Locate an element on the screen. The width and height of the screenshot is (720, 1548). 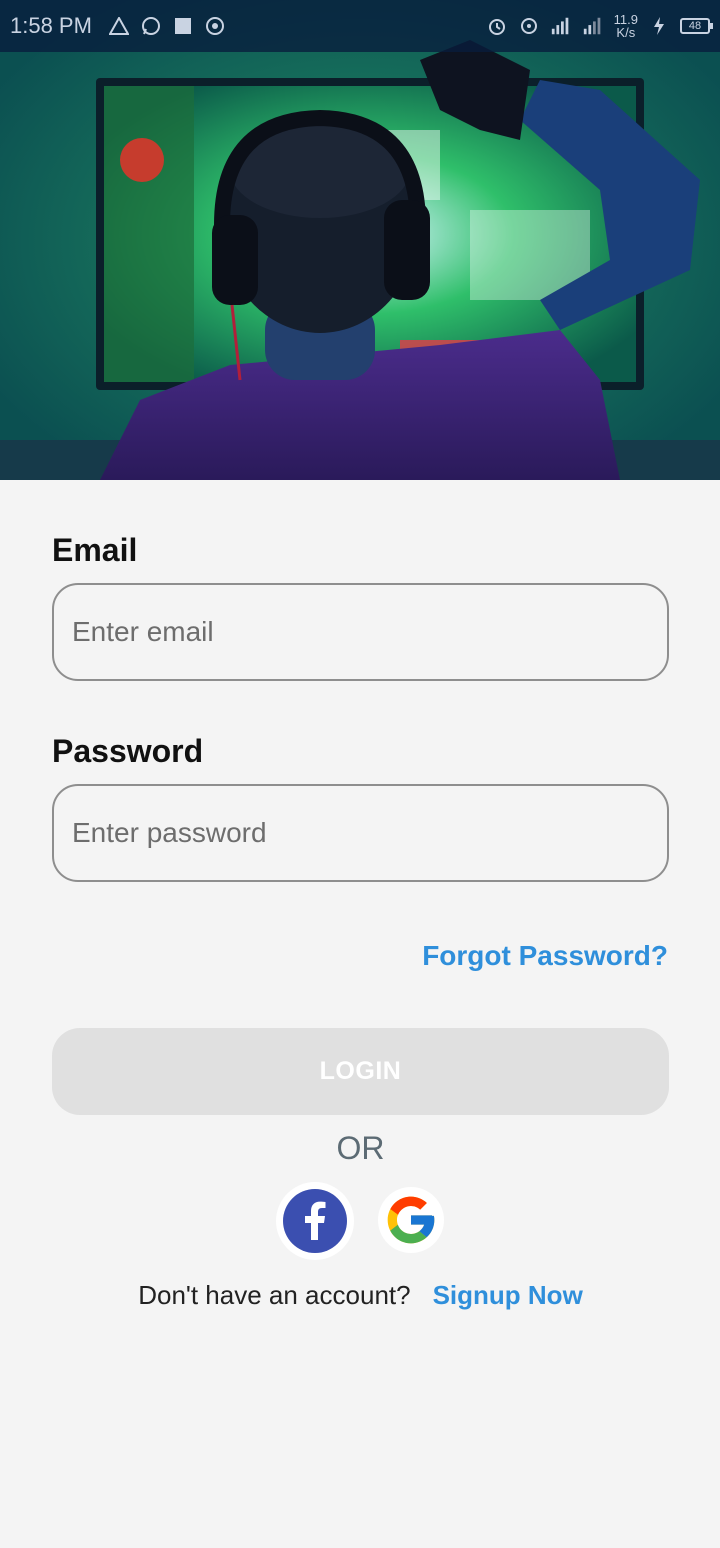
status-bar: 1:58 PM 11.9 K/s 48 is located at coordinates (360, 26).